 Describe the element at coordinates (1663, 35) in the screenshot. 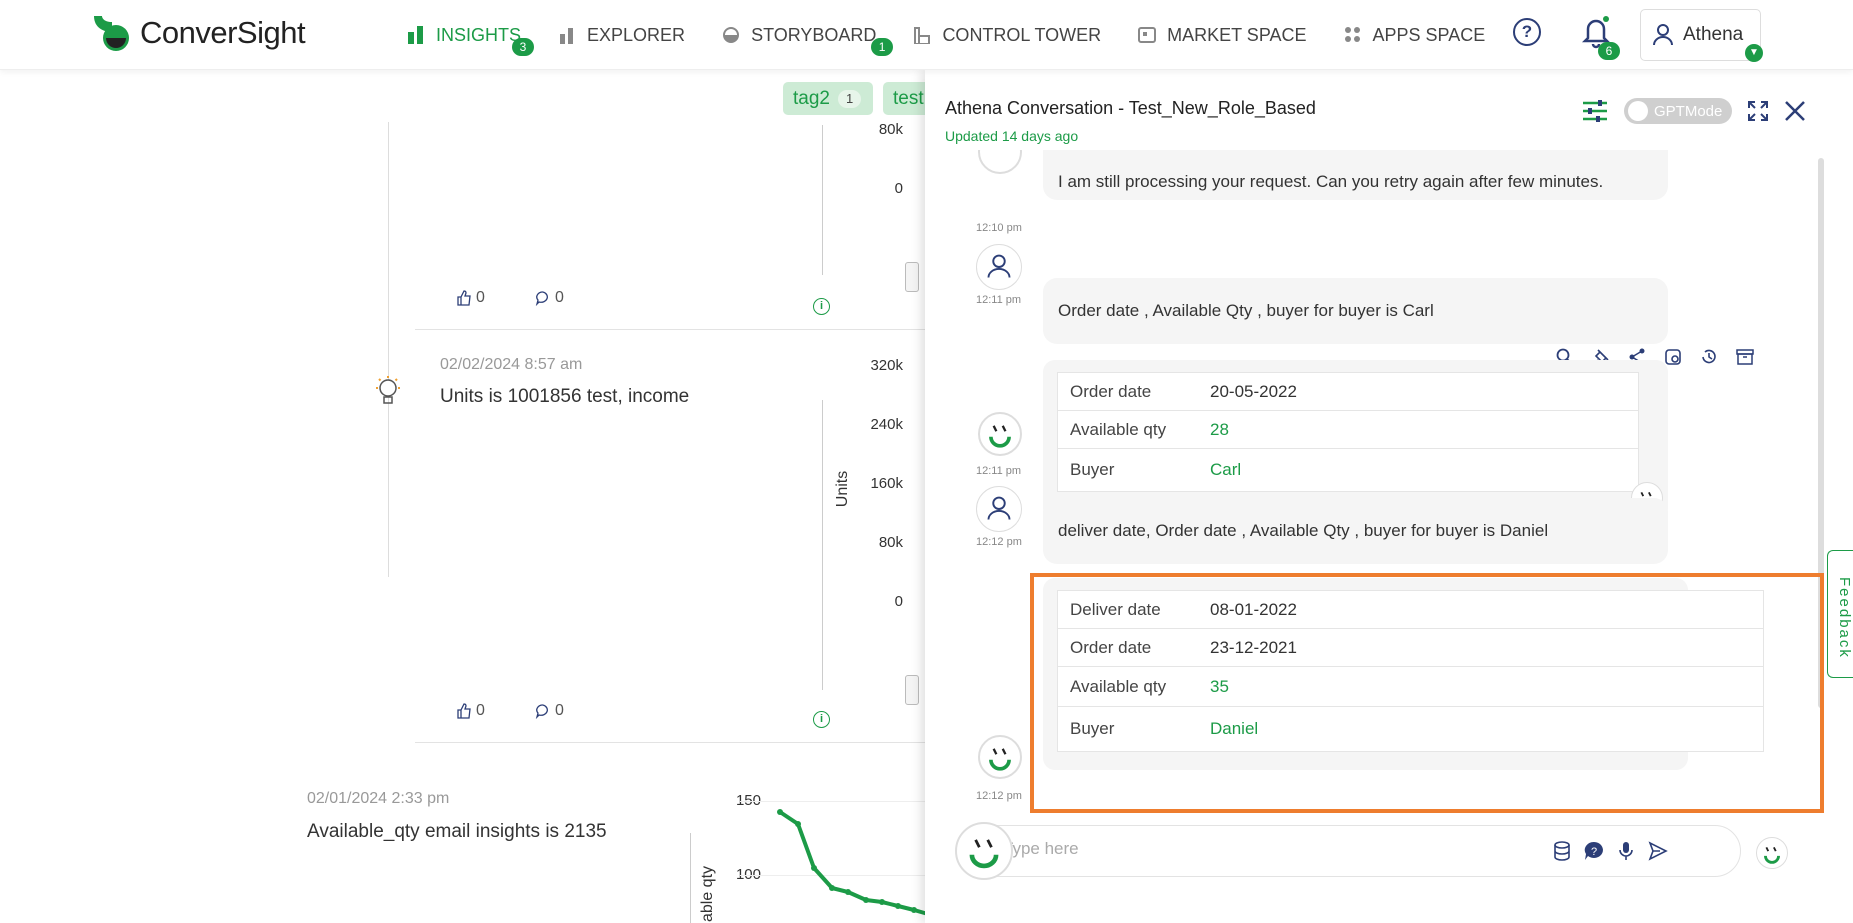

I see `user-icon` at that location.